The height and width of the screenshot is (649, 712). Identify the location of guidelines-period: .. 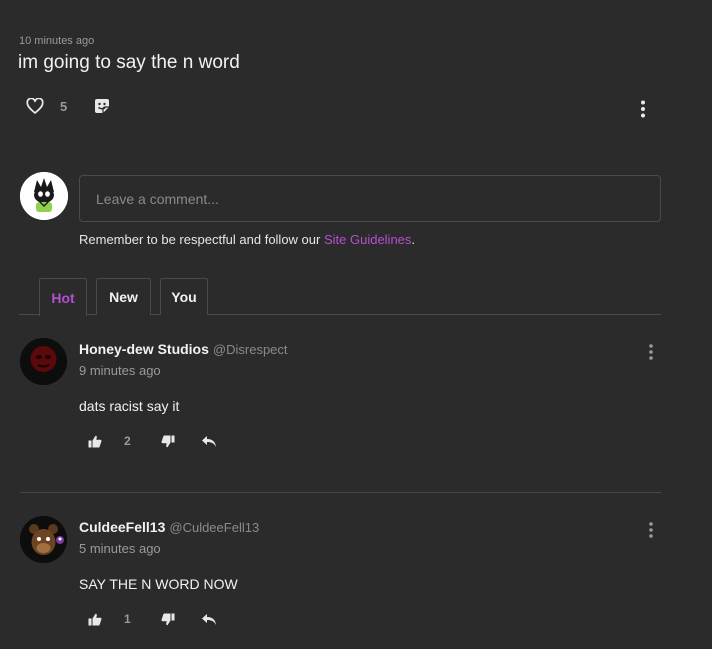
(413, 239).